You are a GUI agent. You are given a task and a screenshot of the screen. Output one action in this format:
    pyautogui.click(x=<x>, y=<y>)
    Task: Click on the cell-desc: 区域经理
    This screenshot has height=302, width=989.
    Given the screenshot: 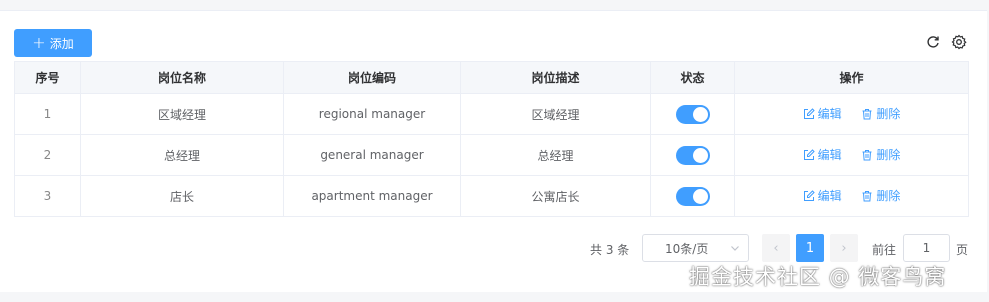 What is the action you would take?
    pyautogui.click(x=555, y=114)
    